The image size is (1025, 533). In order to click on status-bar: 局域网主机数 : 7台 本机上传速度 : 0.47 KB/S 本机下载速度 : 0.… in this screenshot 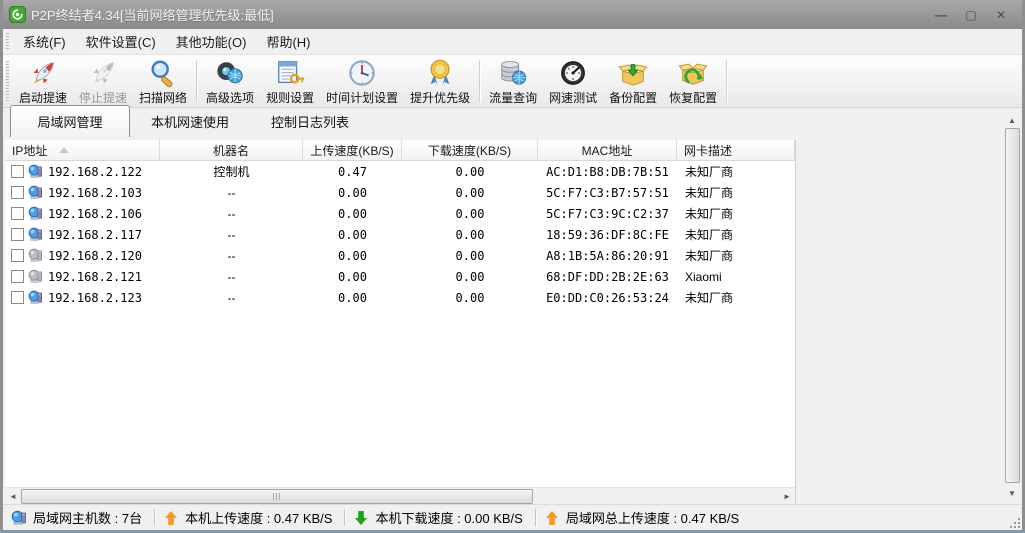, I will do `click(512, 517)`.